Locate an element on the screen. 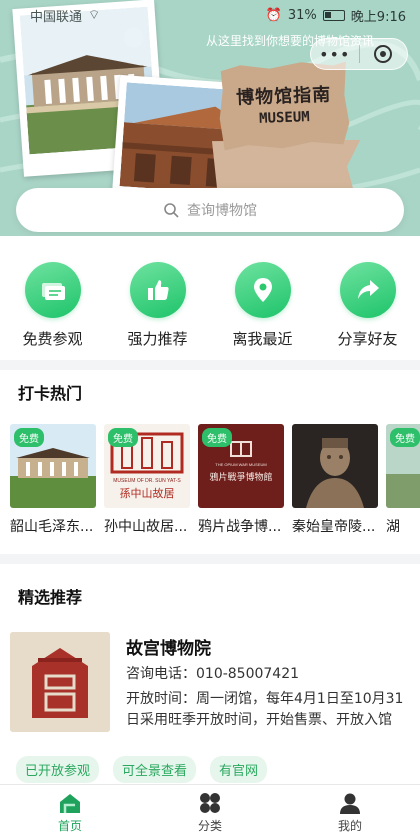  tab-mine: 我的 is located at coordinates (350, 812).